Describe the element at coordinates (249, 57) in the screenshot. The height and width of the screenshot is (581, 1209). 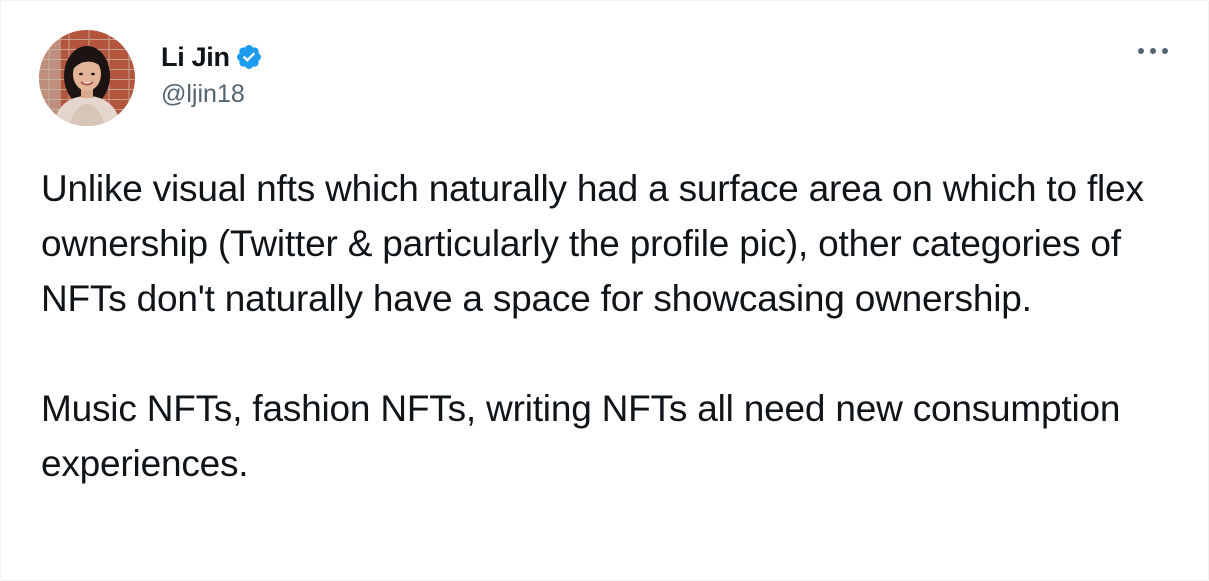
I see `verified-badge-icon` at that location.